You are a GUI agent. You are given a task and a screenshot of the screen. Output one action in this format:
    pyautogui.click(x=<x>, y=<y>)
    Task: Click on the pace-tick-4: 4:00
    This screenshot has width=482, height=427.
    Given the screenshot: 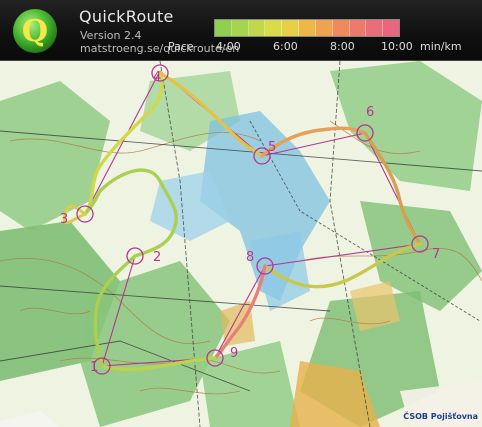 What is the action you would take?
    pyautogui.click(x=228, y=46)
    